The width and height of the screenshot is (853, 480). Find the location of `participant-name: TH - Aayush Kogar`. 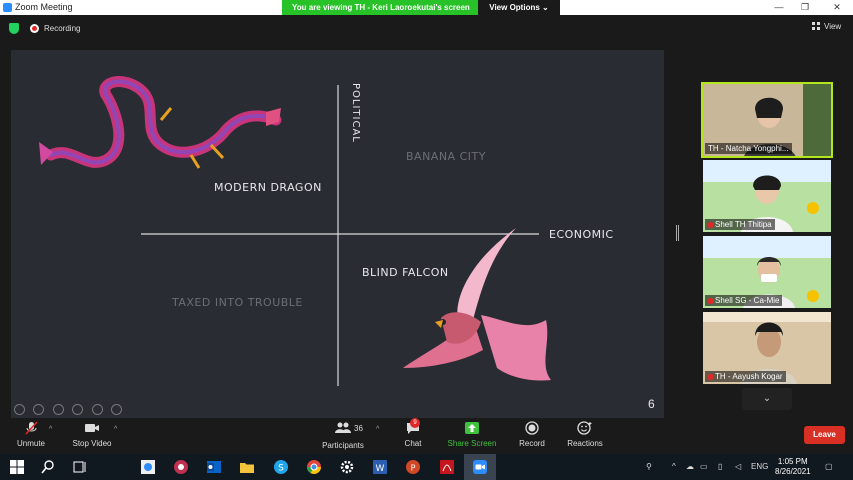

participant-name: TH - Aayush Kogar is located at coordinates (745, 376).